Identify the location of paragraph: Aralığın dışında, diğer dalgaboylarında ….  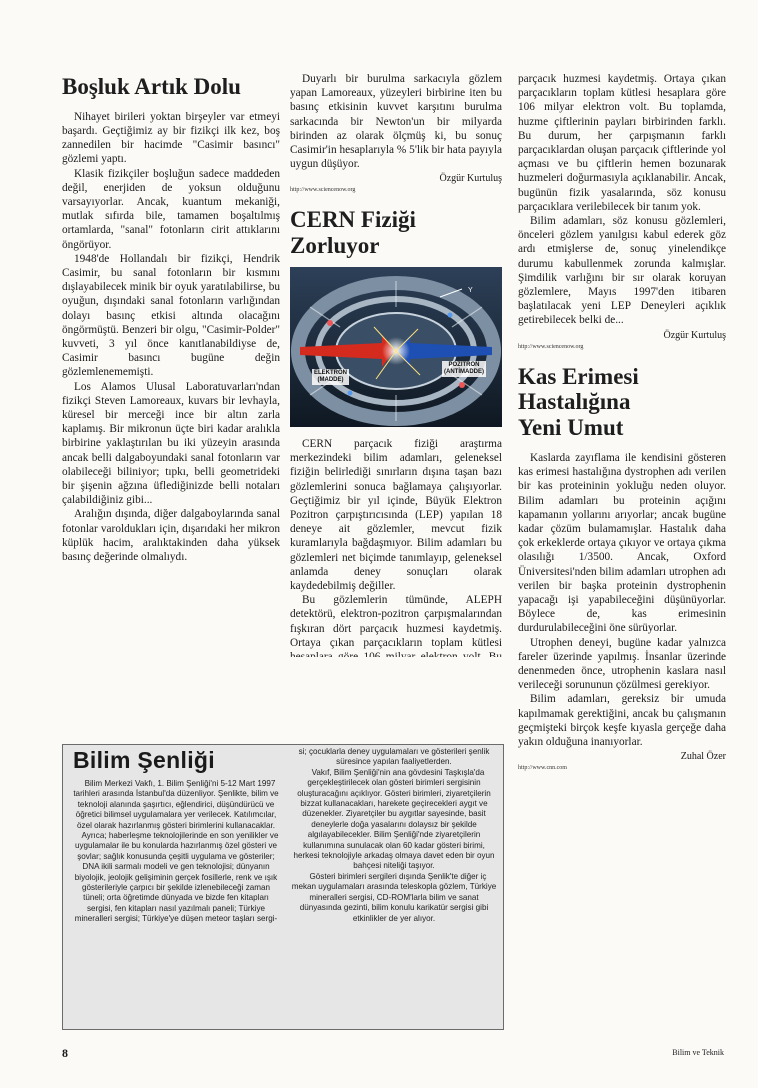
(171, 536).